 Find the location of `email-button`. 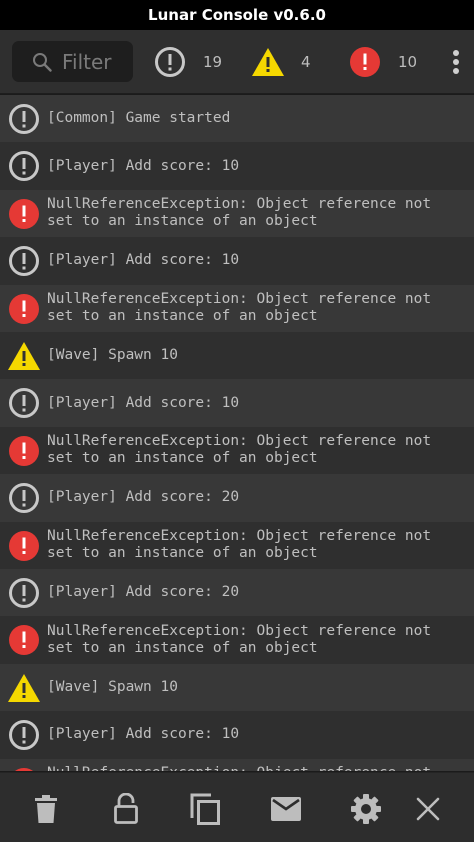

email-button is located at coordinates (286, 809).